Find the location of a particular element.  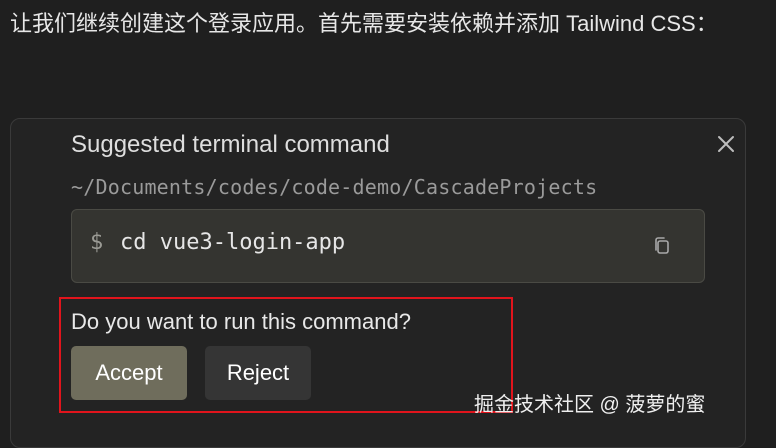

command-text: cd vue3-login-app is located at coordinates (232, 242).